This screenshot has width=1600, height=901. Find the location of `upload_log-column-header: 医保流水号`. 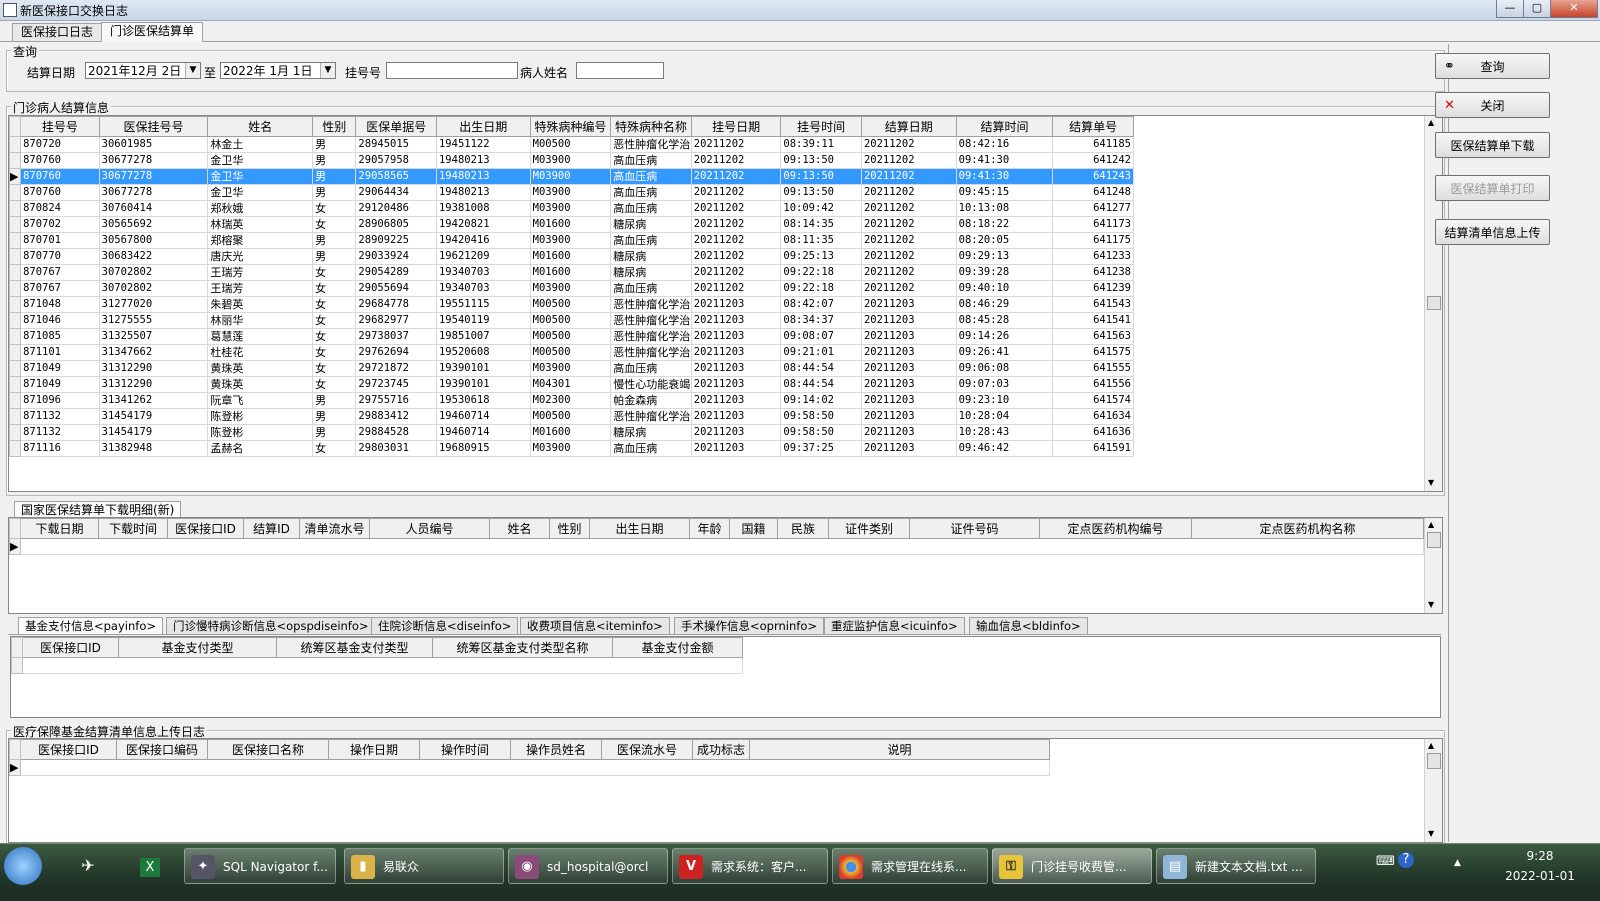

upload_log-column-header: 医保流水号 is located at coordinates (647, 749).